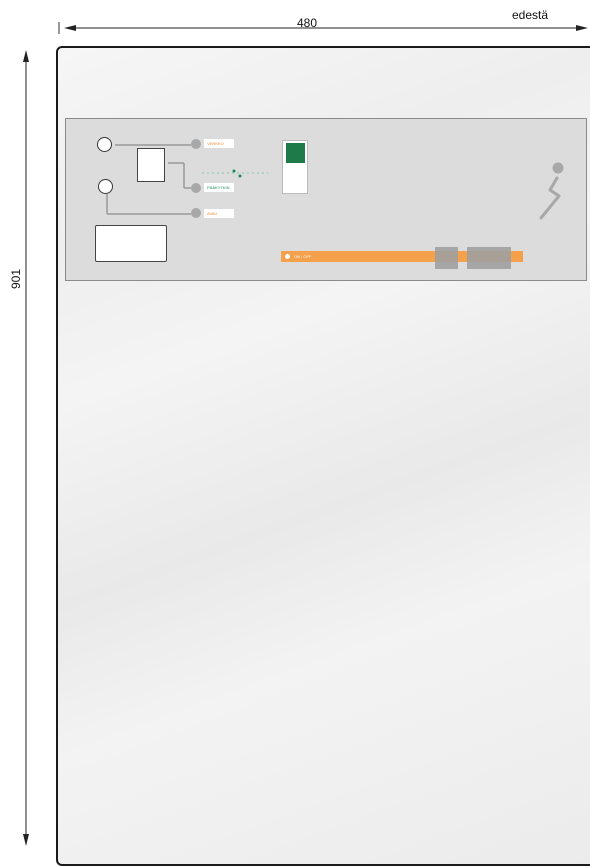 Image resolution: width=590 pixels, height=866 pixels. I want to click on small-switch-box, so click(151, 165).